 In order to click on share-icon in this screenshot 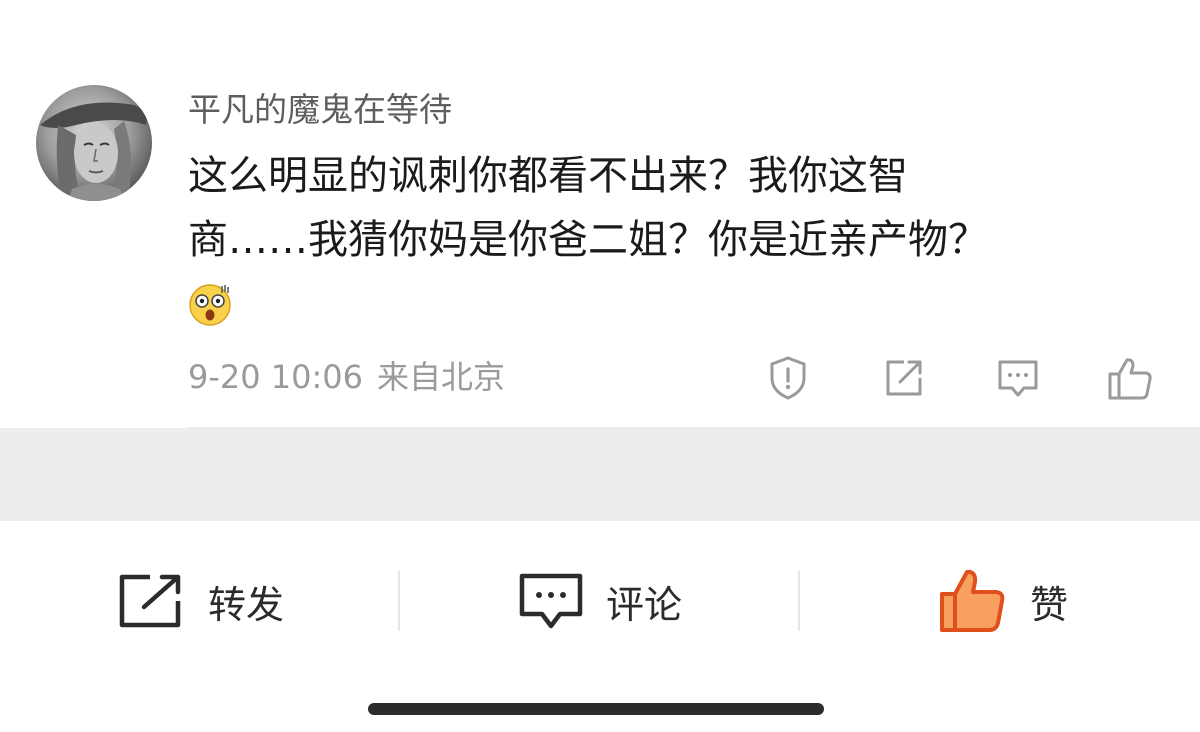, I will do `click(904, 378)`.